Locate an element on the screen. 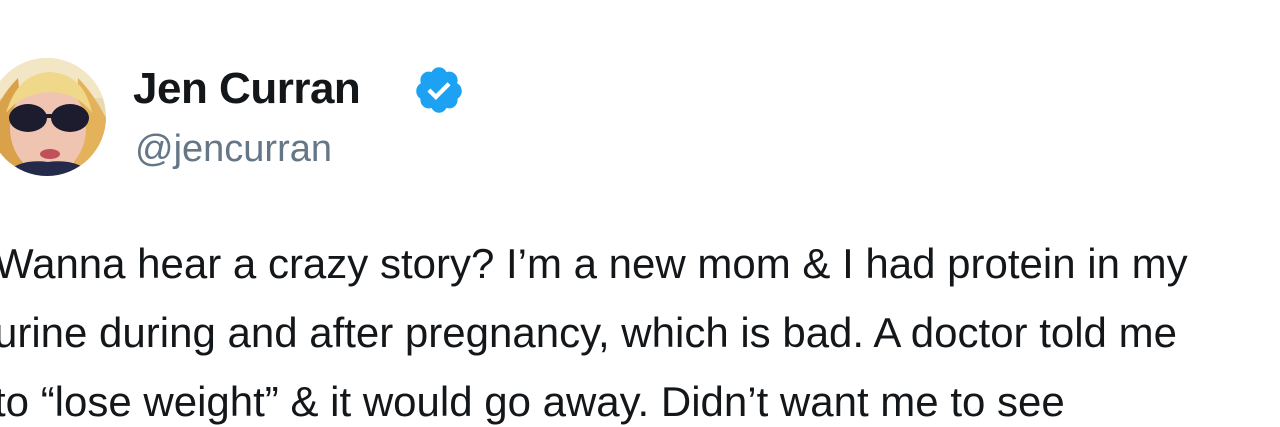 The width and height of the screenshot is (1280, 427). profile-photo-icon is located at coordinates (53, 117).